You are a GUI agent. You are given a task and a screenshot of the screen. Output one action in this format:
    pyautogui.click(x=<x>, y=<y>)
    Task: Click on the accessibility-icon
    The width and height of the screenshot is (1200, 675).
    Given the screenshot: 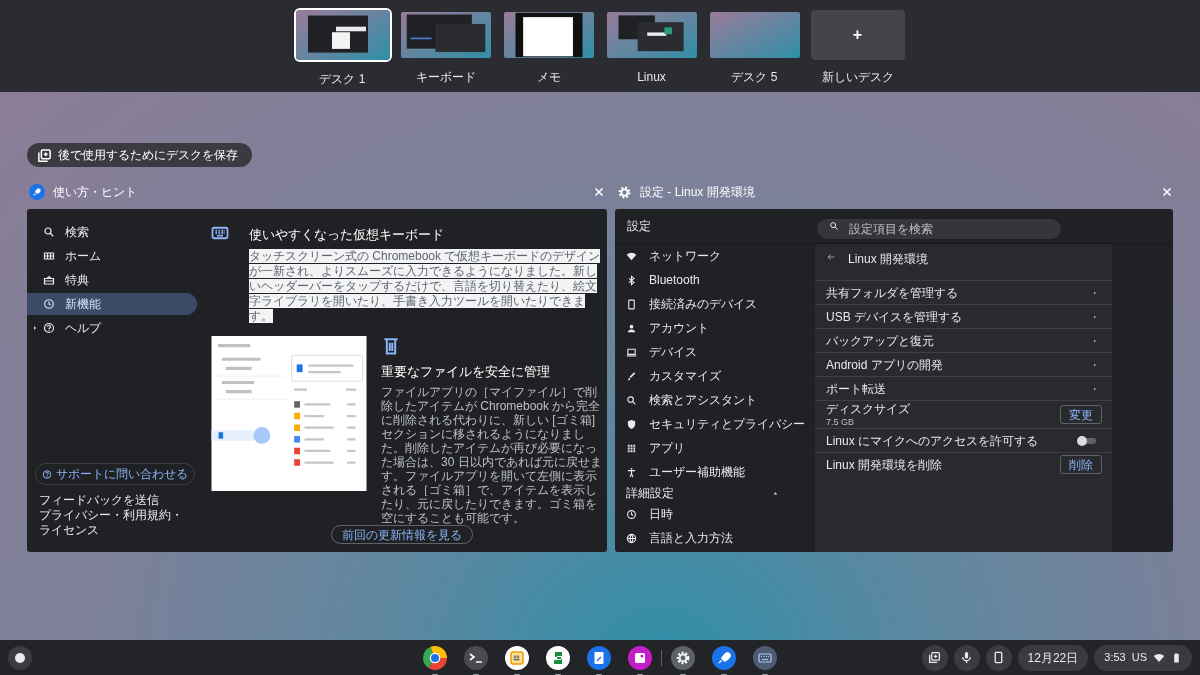 What is the action you would take?
    pyautogui.click(x=631, y=472)
    